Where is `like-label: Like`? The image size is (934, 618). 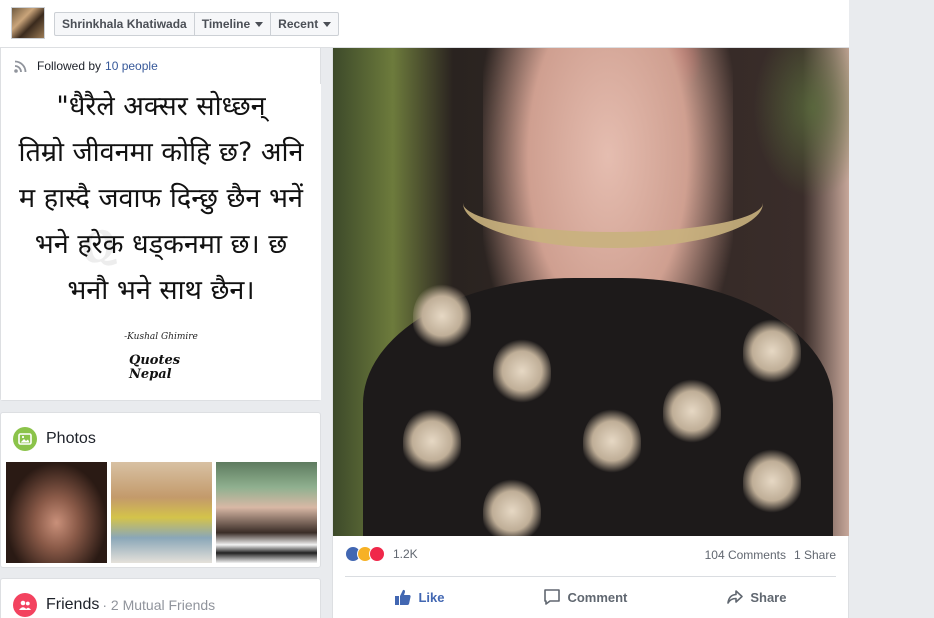 like-label: Like is located at coordinates (431, 597).